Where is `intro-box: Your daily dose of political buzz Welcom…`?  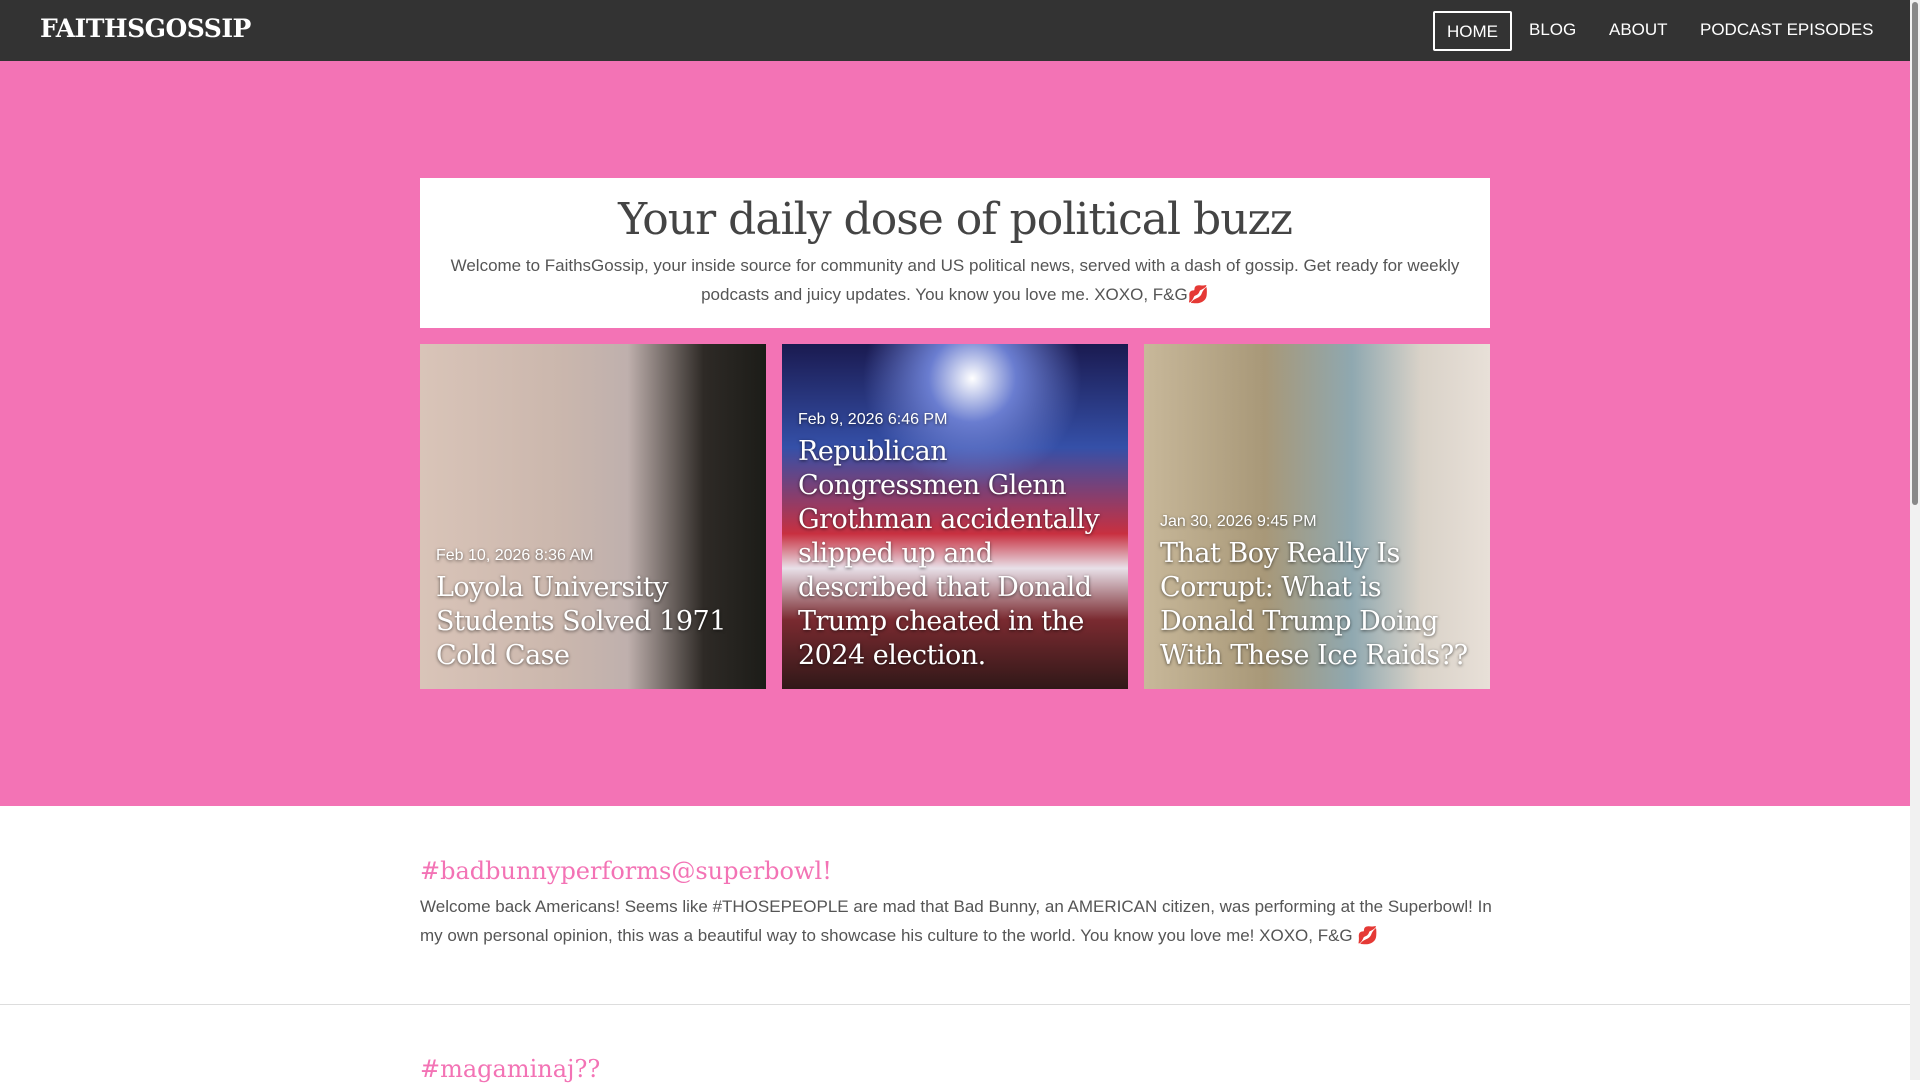
intro-box: Your daily dose of political buzz Welcom… is located at coordinates (955, 253).